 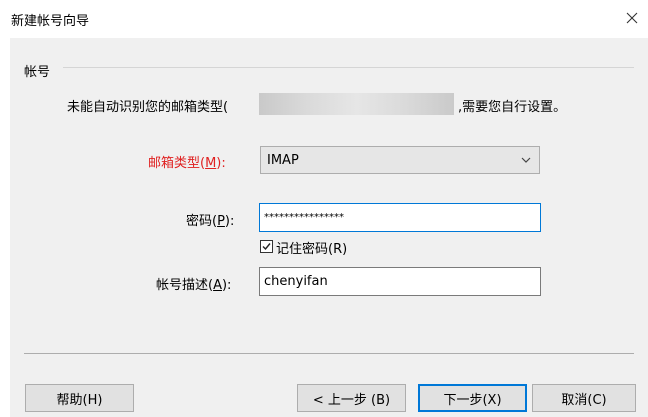 What do you see at coordinates (584, 398) in the screenshot?
I see `cancel-button: 取消(C)` at bounding box center [584, 398].